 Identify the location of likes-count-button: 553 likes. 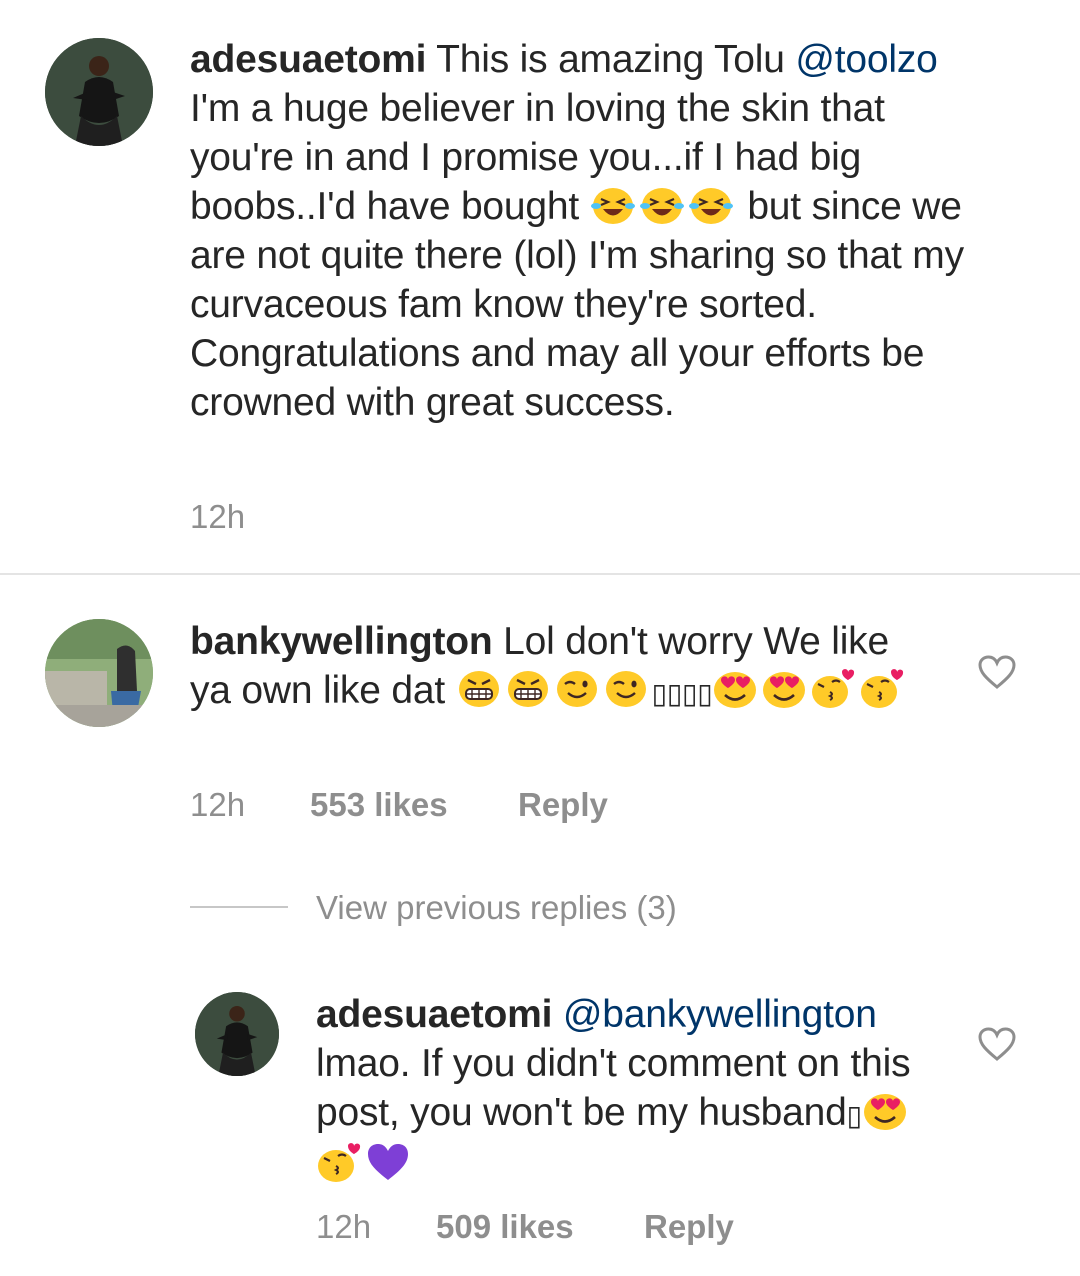
(379, 805).